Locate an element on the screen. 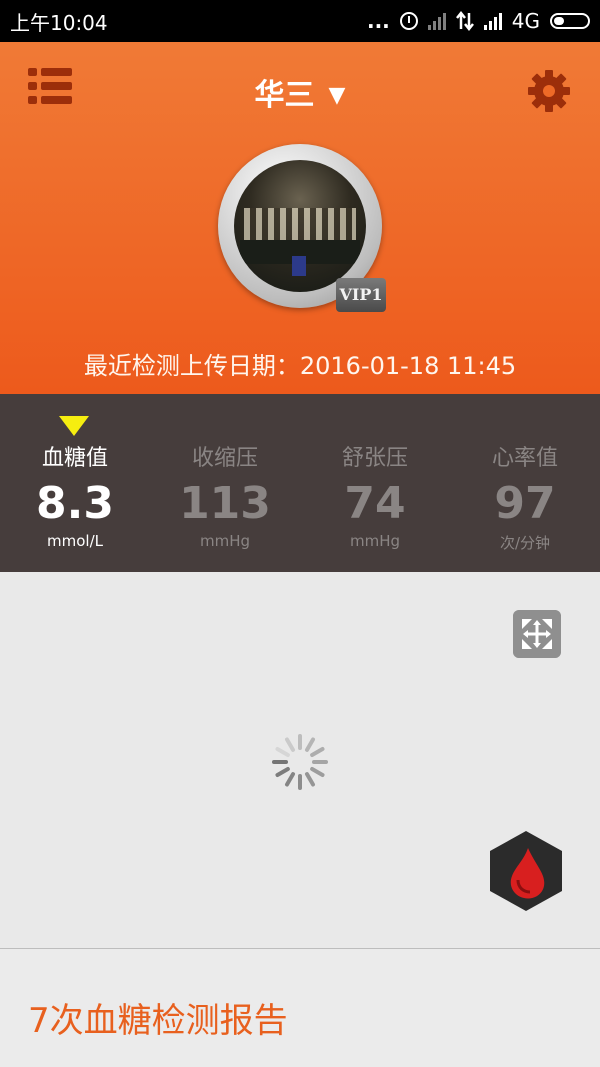 The width and height of the screenshot is (600, 1067). metric-label: 血糖值 is located at coordinates (74, 458).